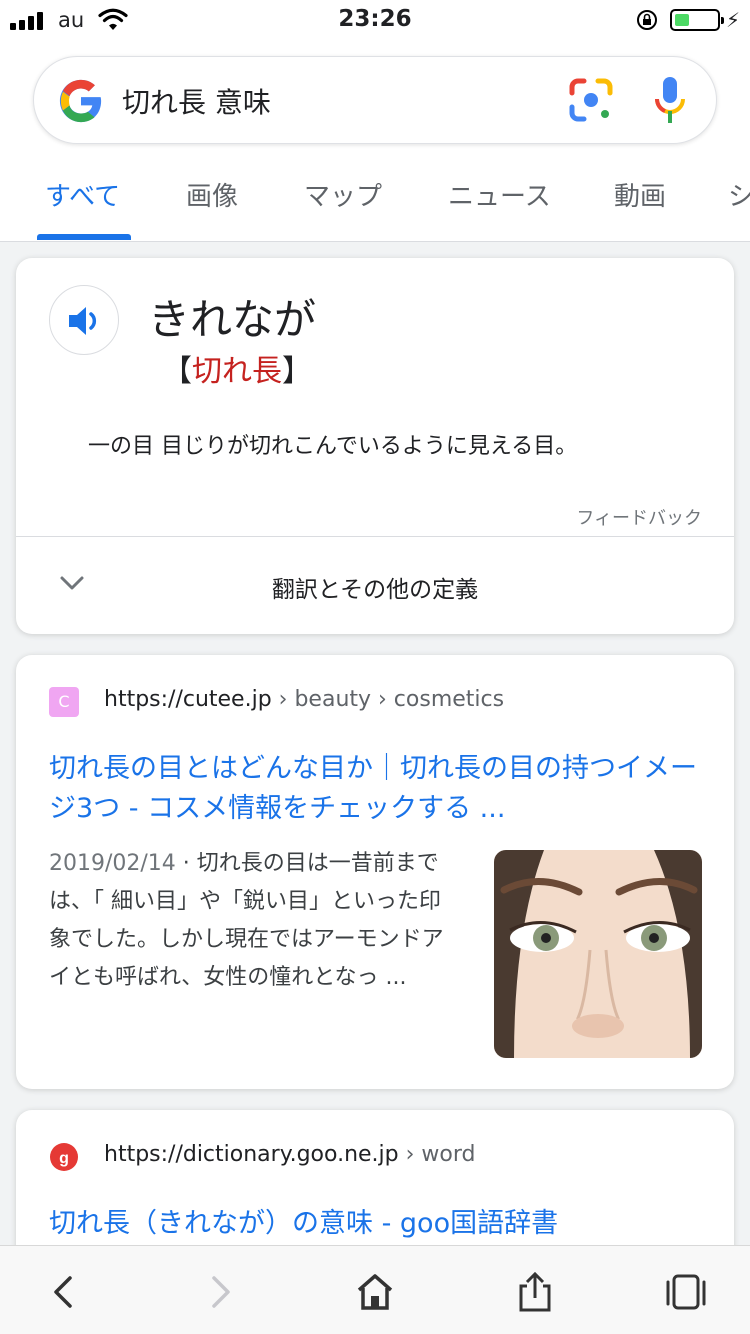  I want to click on search-tabs: すべて 画像 マップ ニュース 動画 シ, so click(375, 209).